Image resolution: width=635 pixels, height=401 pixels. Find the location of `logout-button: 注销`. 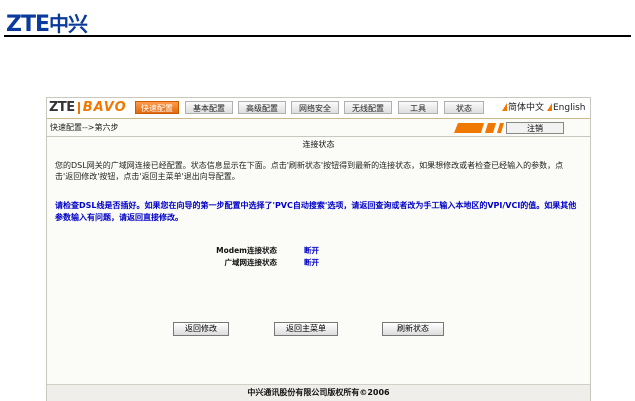

logout-button: 注销 is located at coordinates (535, 128).